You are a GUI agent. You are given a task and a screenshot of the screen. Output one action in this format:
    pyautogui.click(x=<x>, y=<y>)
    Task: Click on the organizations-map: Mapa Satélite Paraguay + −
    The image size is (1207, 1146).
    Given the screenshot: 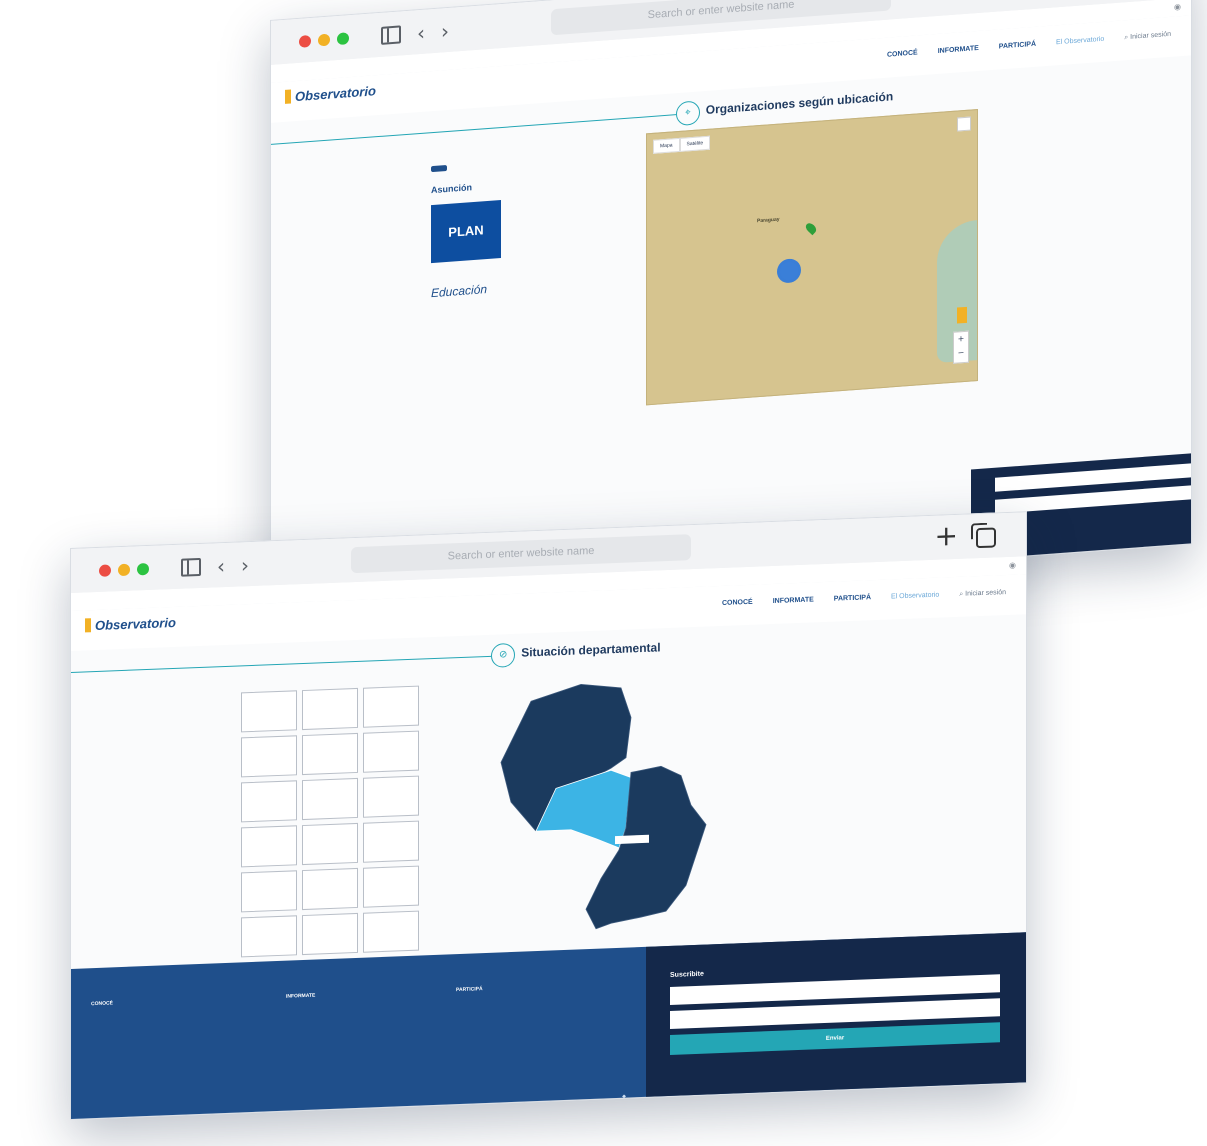 What is the action you would take?
    pyautogui.click(x=812, y=257)
    